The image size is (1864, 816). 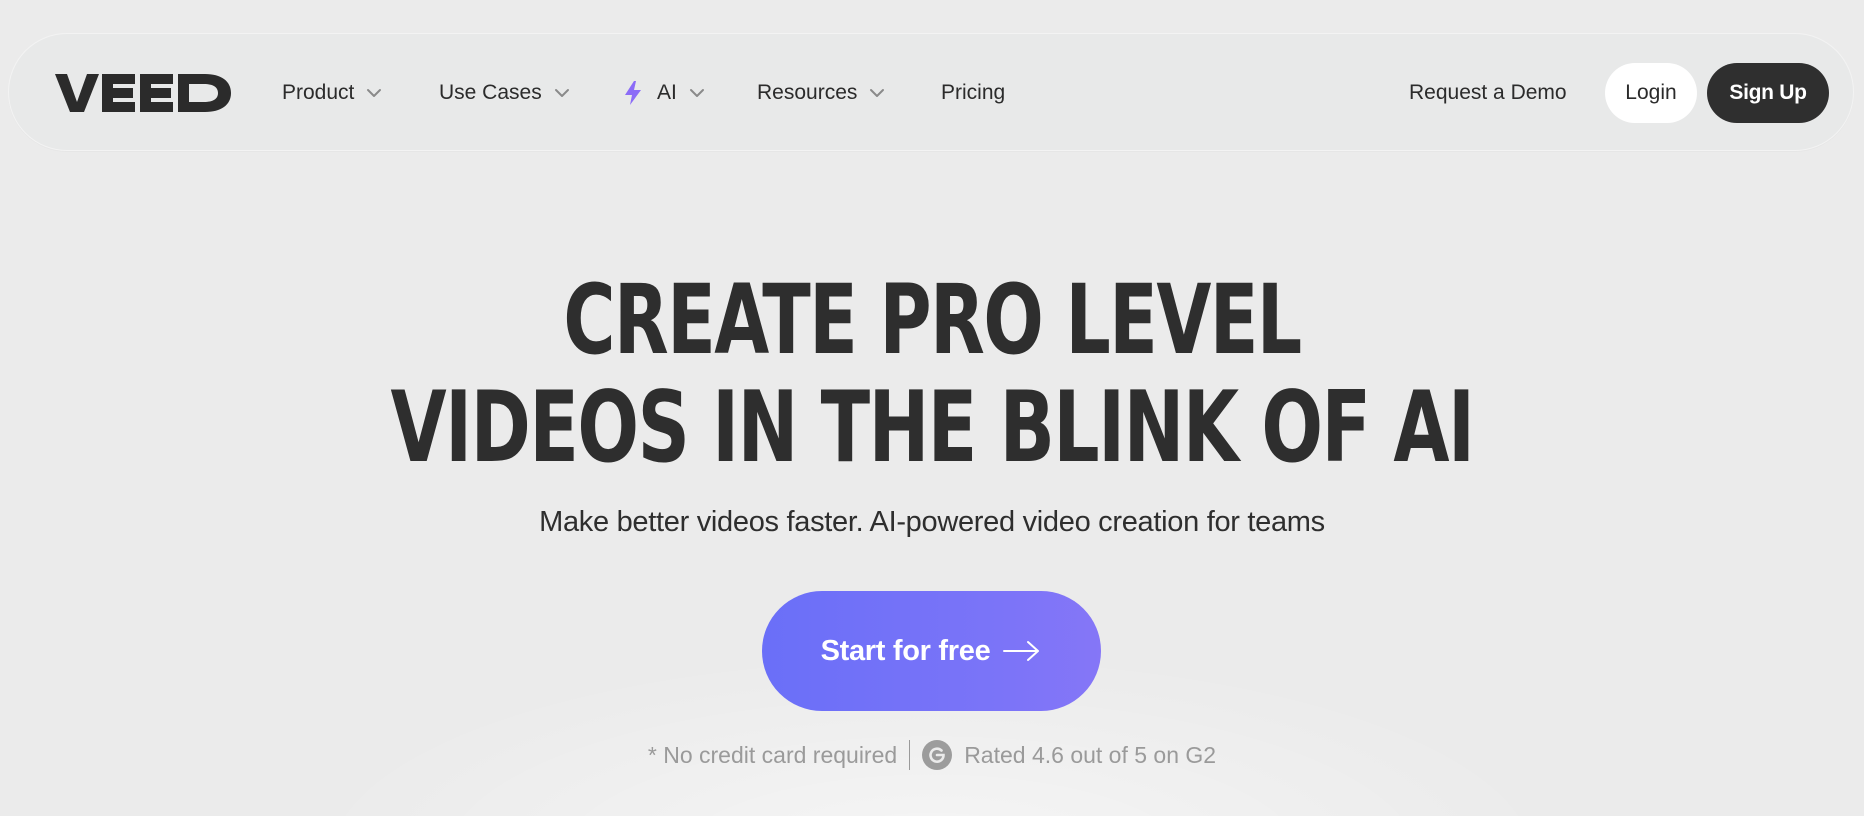 I want to click on nav-ai: AI, so click(x=664, y=93).